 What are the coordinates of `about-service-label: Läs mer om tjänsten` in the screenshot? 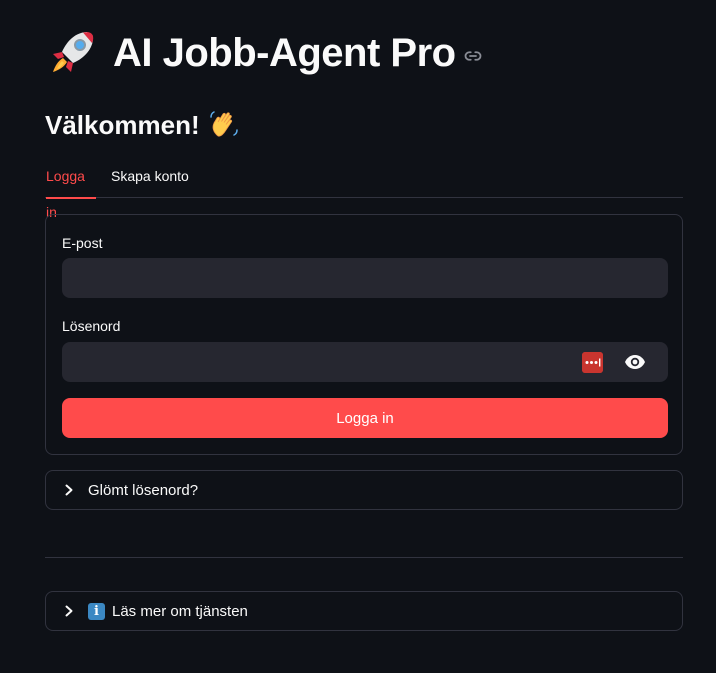 It's located at (180, 611).